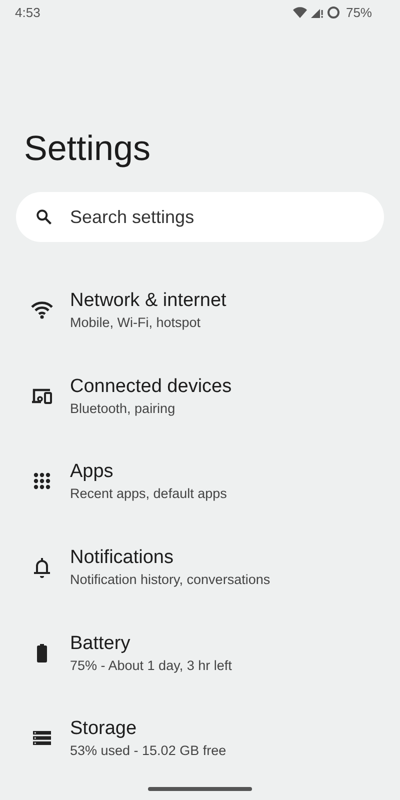  What do you see at coordinates (148, 472) in the screenshot?
I see `setting-title: Apps` at bounding box center [148, 472].